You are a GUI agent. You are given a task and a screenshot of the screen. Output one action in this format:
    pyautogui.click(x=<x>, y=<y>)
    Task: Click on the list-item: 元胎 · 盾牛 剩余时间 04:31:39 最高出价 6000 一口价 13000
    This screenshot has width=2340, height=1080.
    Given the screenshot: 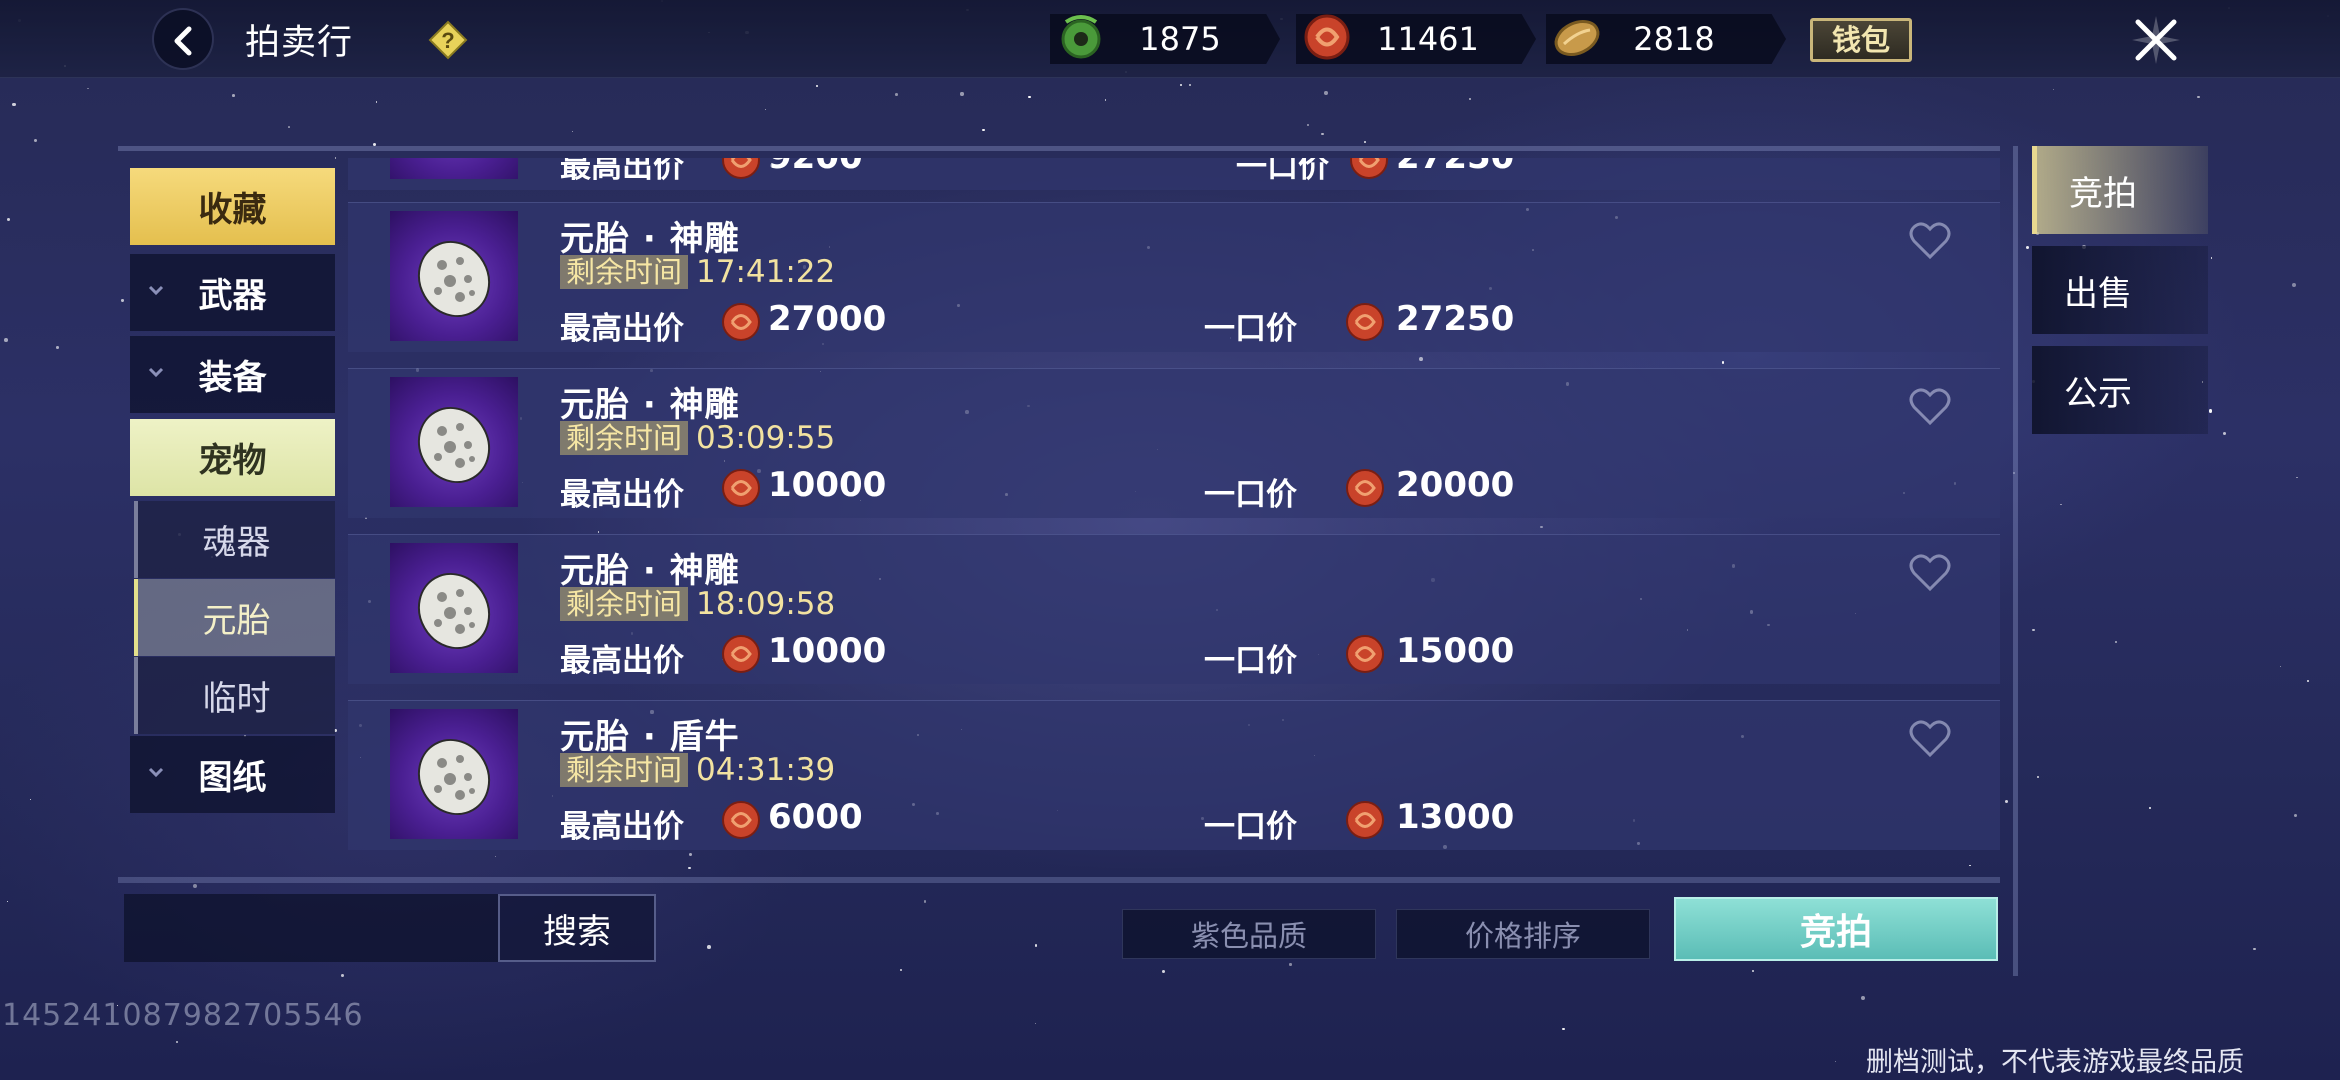 What is the action you would take?
    pyautogui.click(x=1174, y=775)
    